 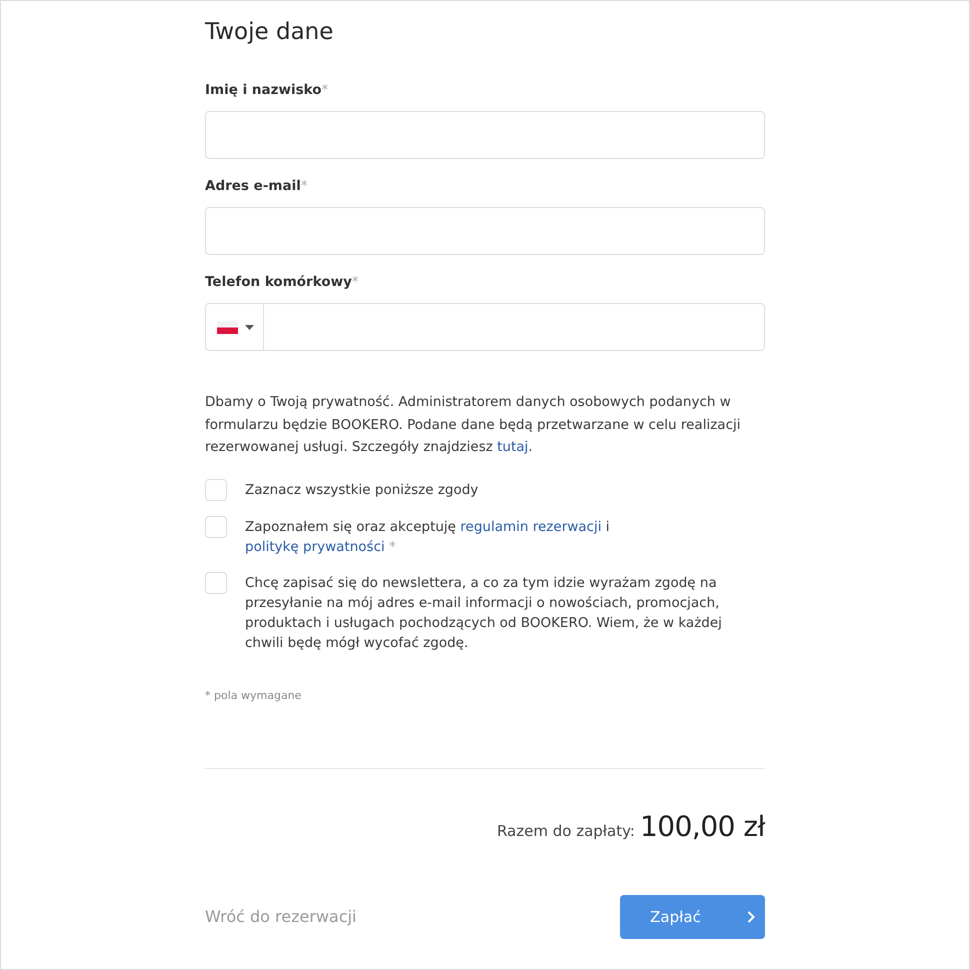 What do you see at coordinates (531, 526) in the screenshot?
I see `inline-link: regulamin rezerwacji` at bounding box center [531, 526].